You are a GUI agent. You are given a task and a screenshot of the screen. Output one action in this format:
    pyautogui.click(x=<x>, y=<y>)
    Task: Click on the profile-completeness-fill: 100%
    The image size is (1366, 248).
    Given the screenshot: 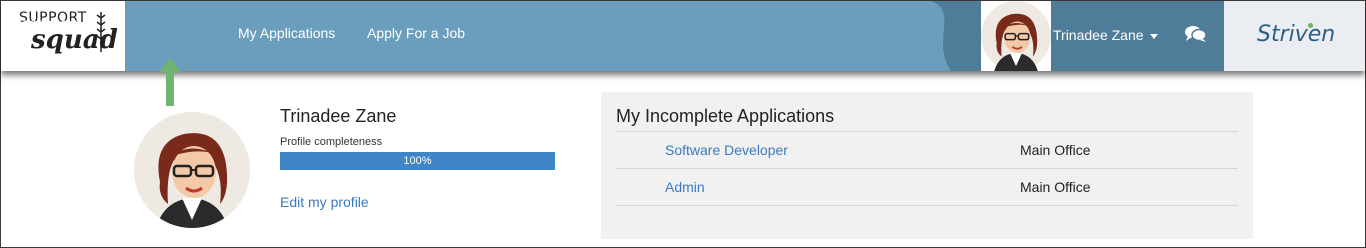 What is the action you would take?
    pyautogui.click(x=417, y=161)
    